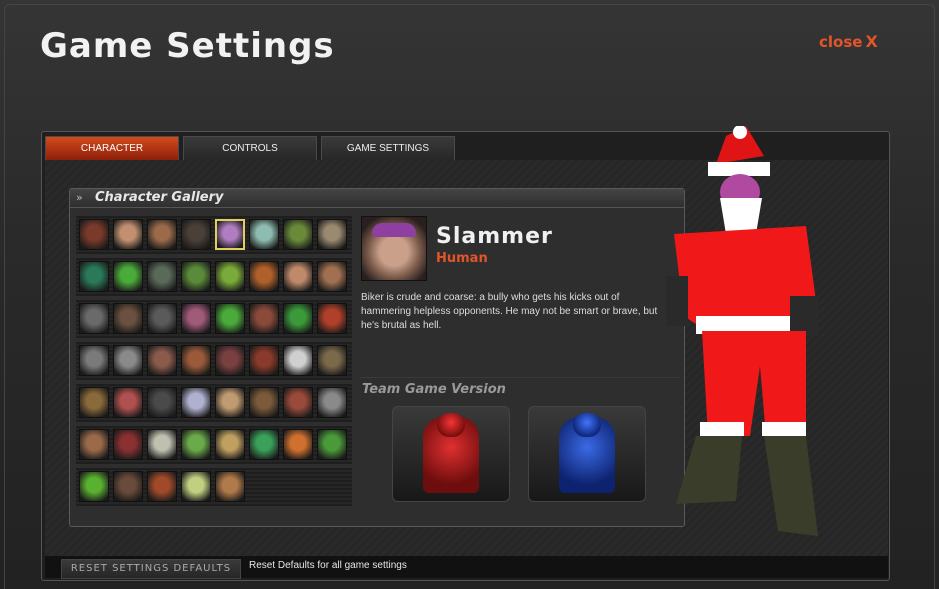 This screenshot has height=589, width=939. Describe the element at coordinates (159, 197) in the screenshot. I see `gallery-title: Character Gallery` at that location.